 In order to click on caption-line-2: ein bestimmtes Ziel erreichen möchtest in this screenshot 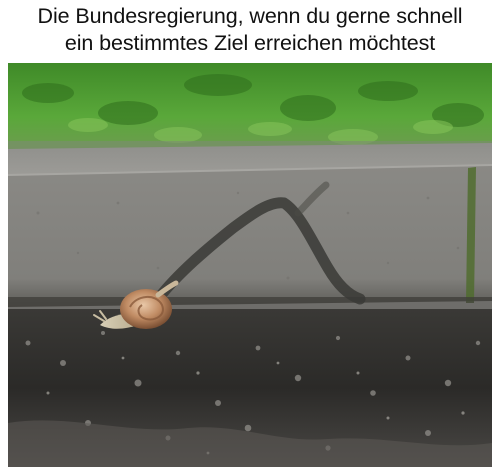, I will do `click(250, 43)`.